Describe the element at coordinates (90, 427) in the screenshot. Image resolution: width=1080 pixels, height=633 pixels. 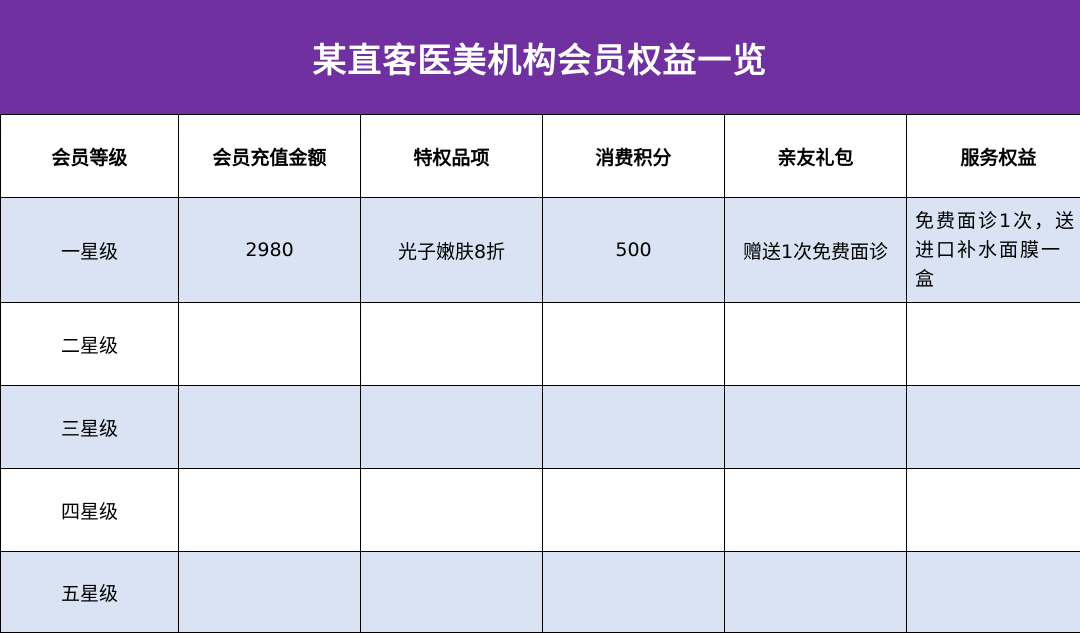
I see `cell-level: 三星级` at that location.